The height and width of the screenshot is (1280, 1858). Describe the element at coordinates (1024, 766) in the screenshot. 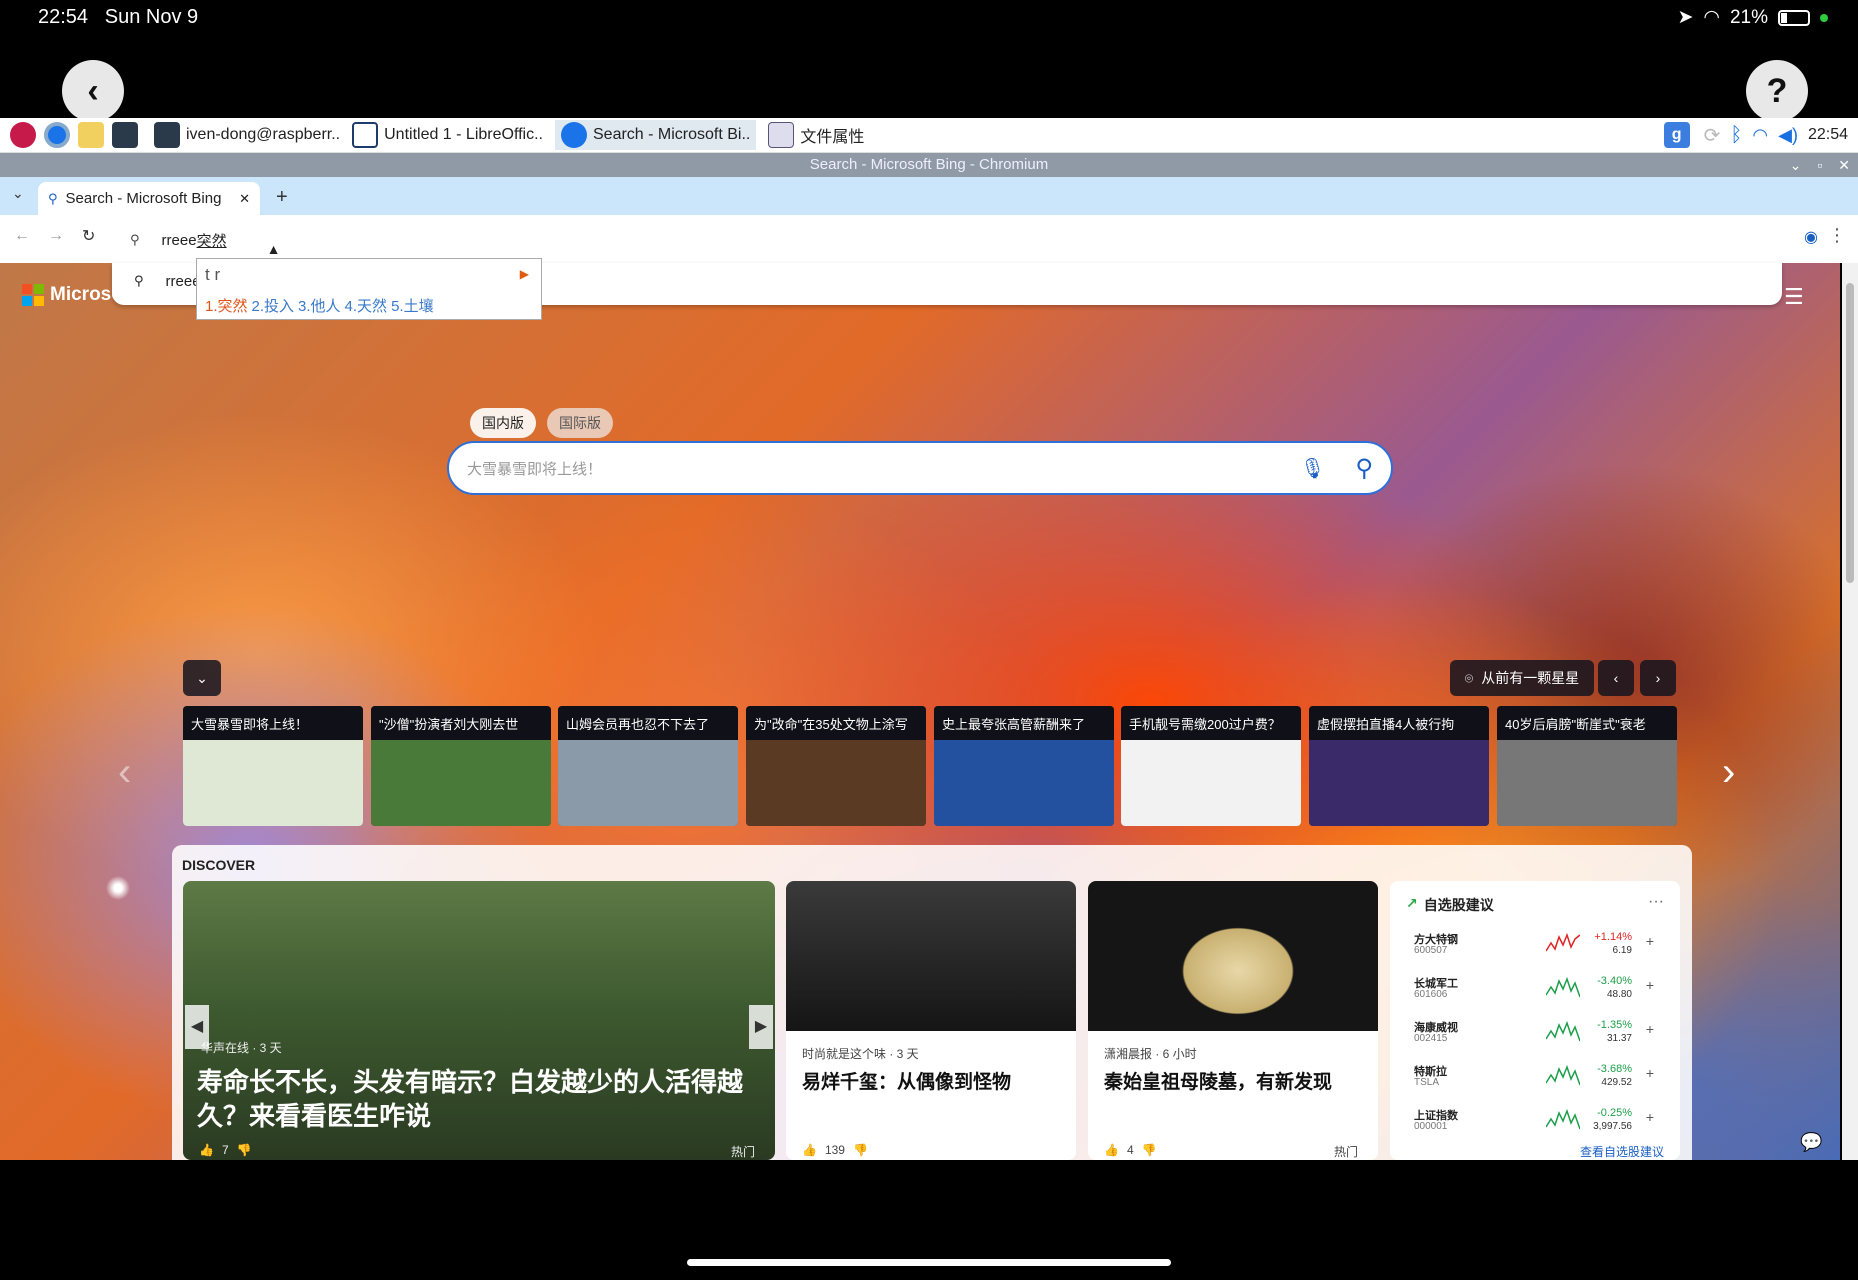

I see `news-card: 史上最夸张高管薪酬来了` at that location.